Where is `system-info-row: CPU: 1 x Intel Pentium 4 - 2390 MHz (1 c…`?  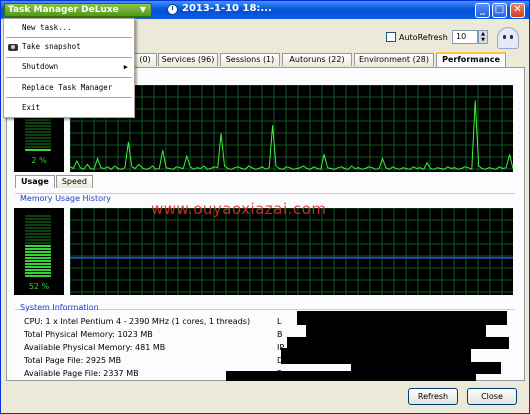 system-info-row: CPU: 1 x Intel Pentium 4 - 2390 MHz (1 c… is located at coordinates (137, 321).